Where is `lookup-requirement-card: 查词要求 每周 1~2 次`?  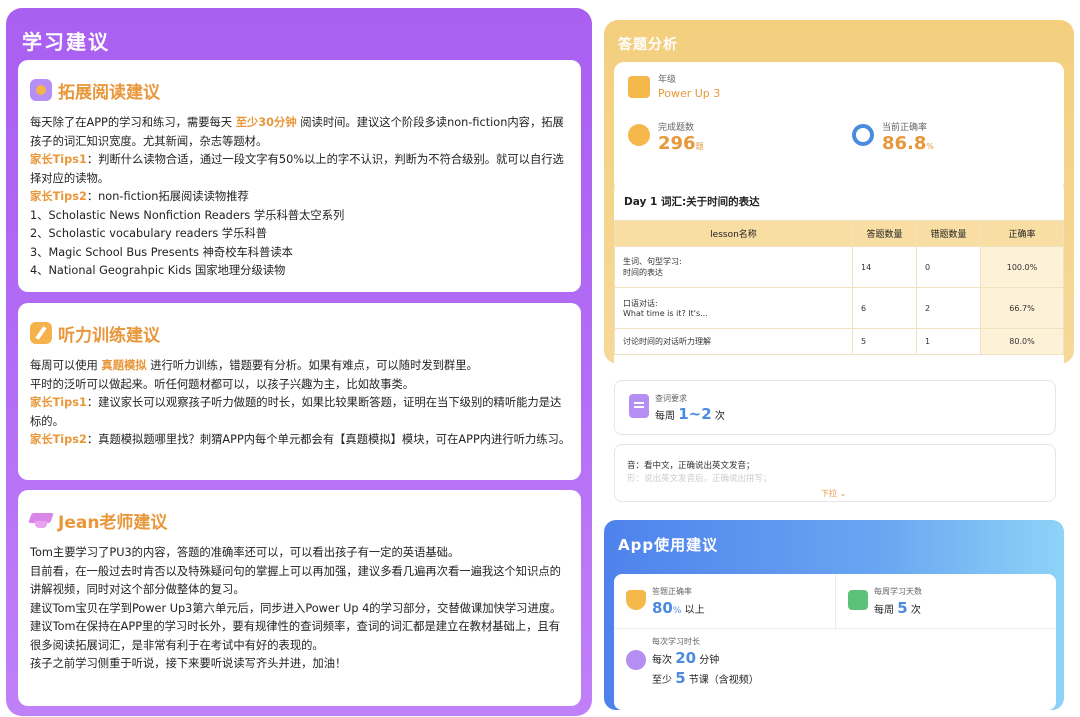 lookup-requirement-card: 查词要求 每周 1~2 次 is located at coordinates (835, 407).